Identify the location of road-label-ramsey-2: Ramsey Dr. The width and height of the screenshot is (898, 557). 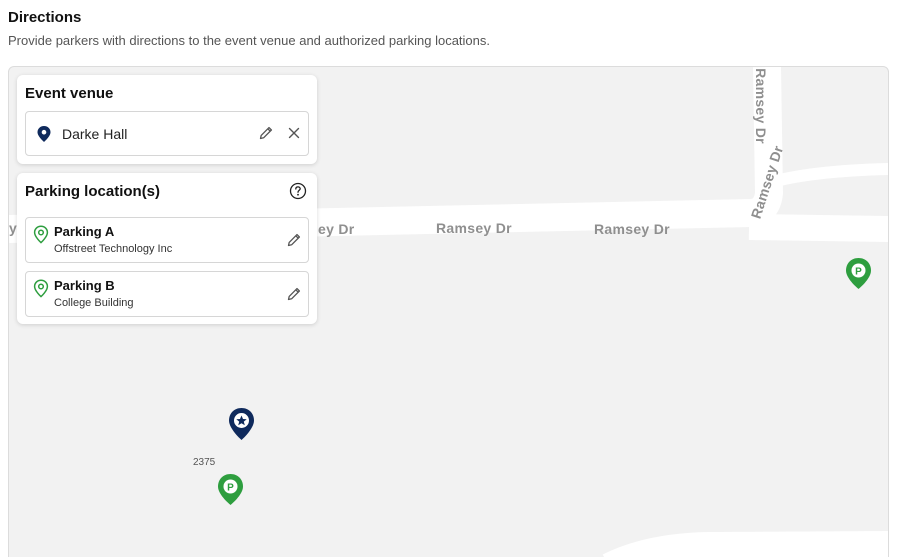
(474, 228).